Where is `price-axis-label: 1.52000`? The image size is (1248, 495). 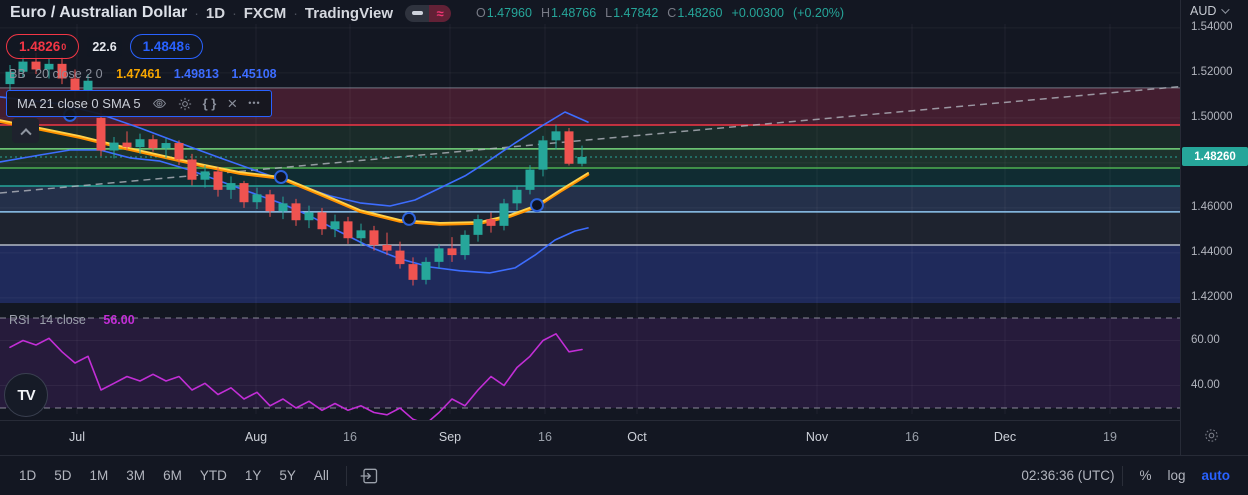 price-axis-label: 1.52000 is located at coordinates (1212, 71).